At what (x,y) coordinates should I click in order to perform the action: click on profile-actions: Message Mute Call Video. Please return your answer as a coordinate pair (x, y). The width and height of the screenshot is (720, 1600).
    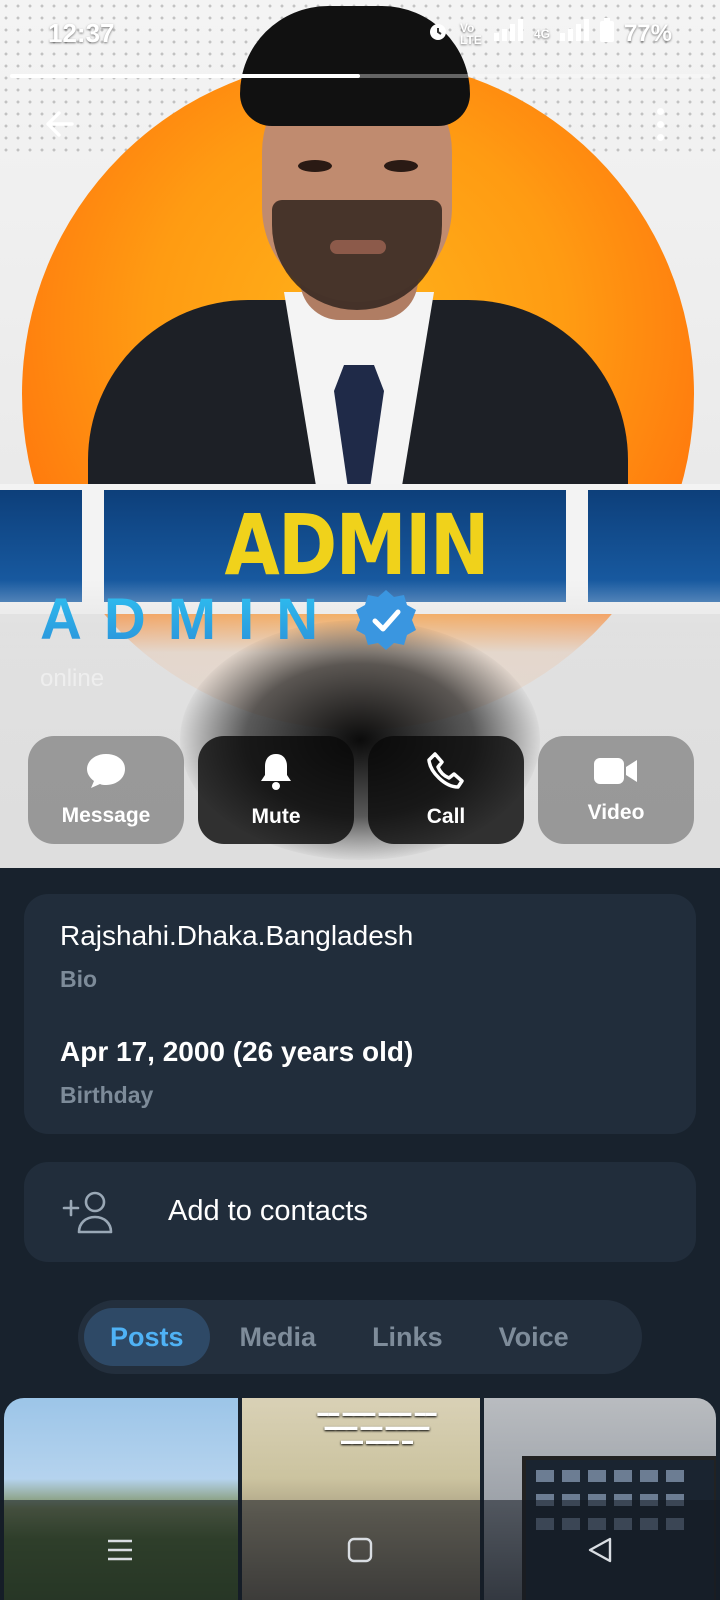
    Looking at the image, I should click on (361, 790).